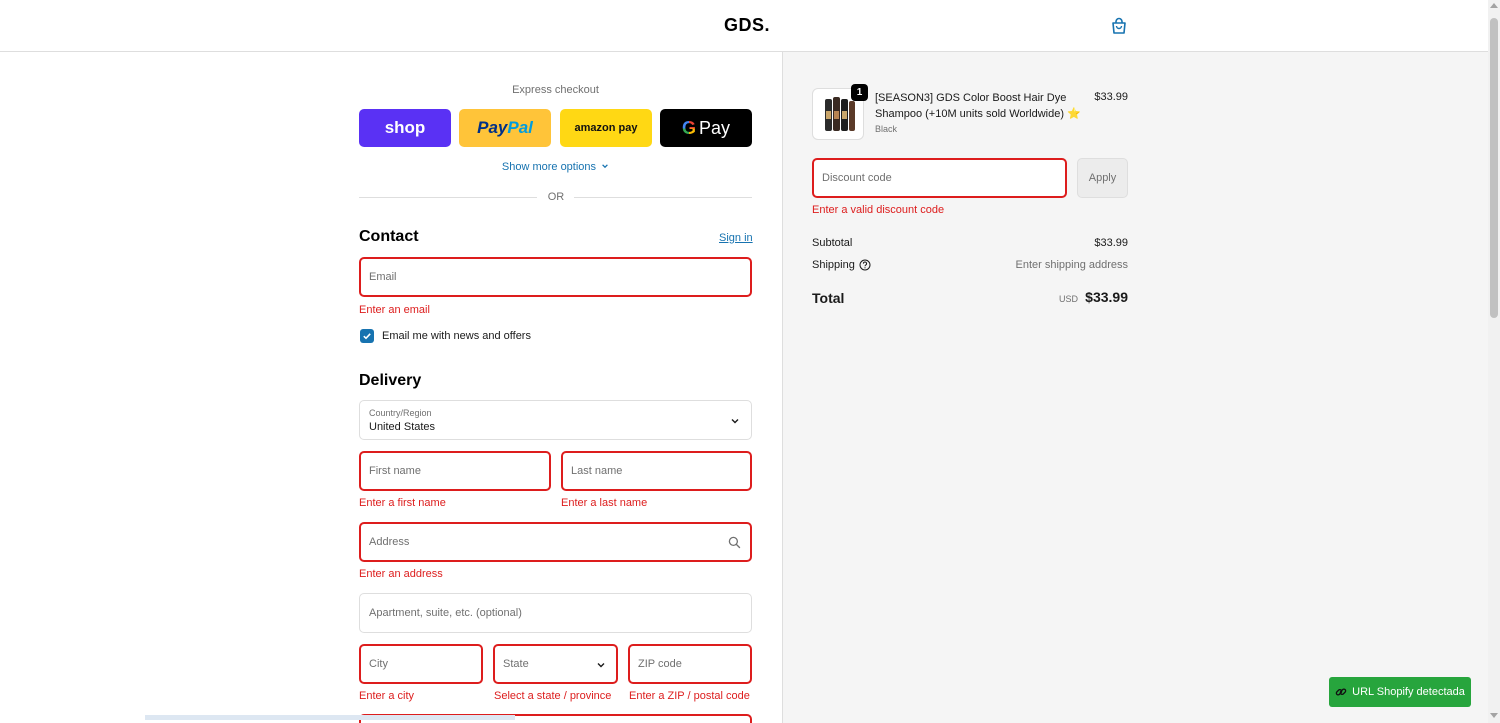 The width and height of the screenshot is (1500, 723). I want to click on address-field, so click(555, 542).